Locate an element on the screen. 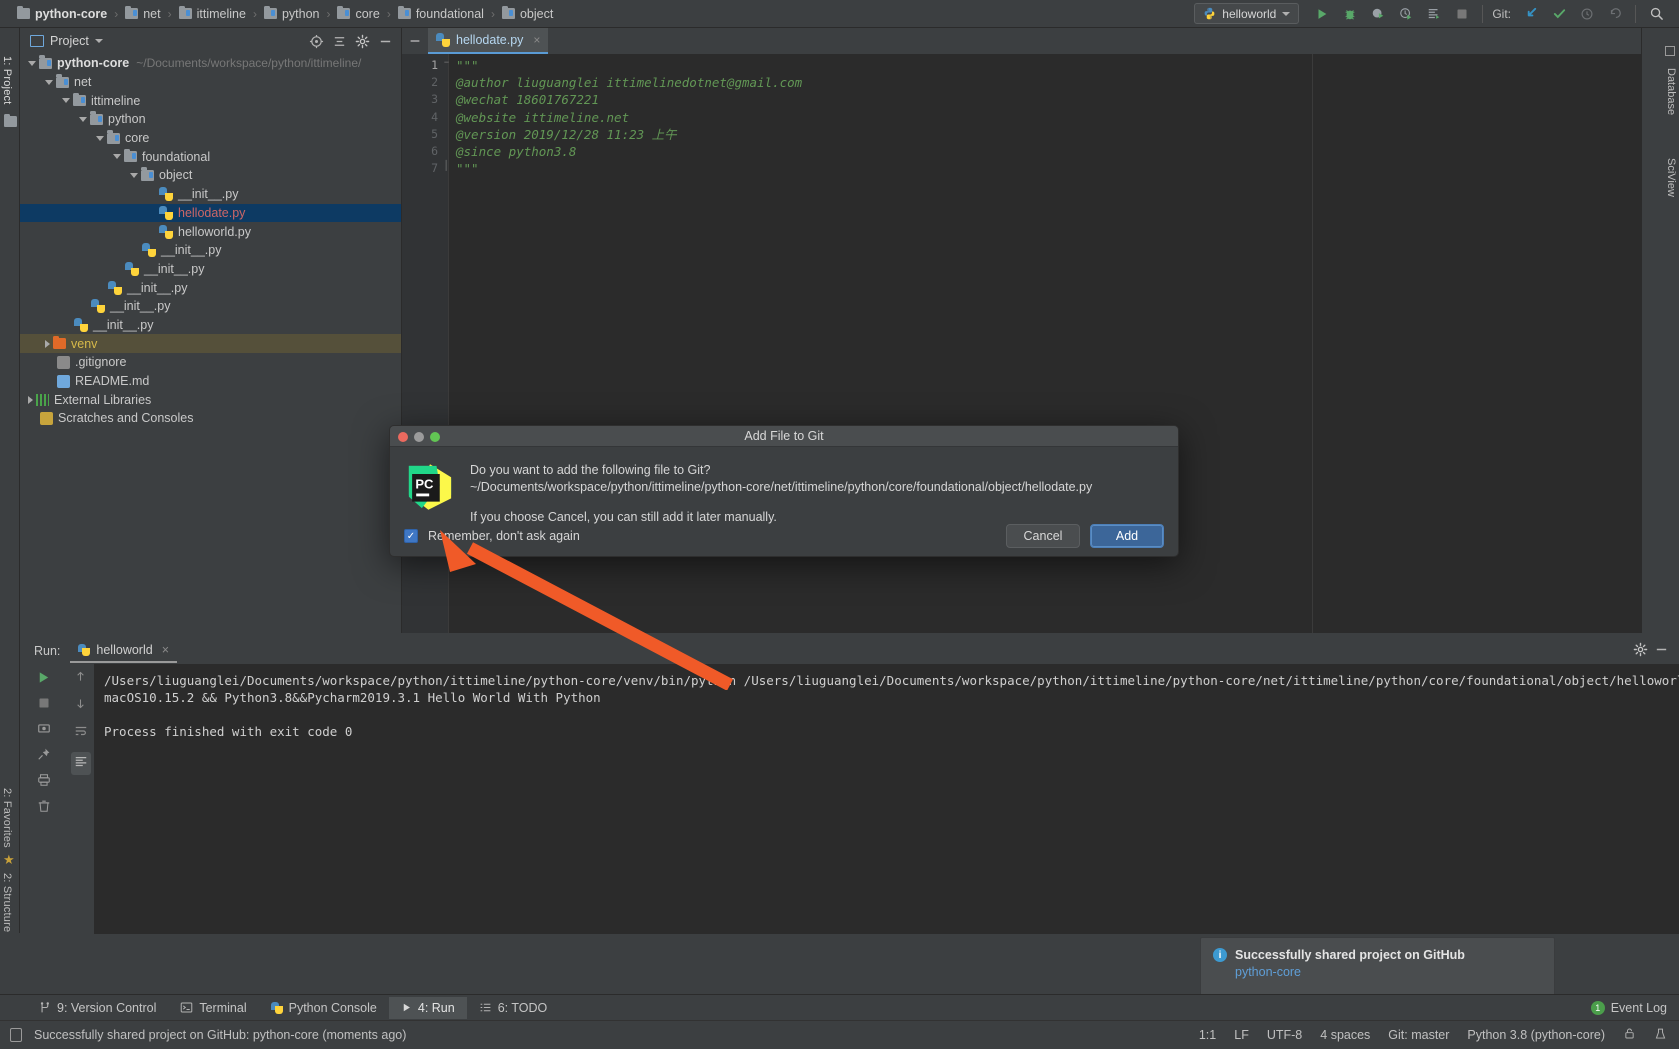 The width and height of the screenshot is (1679, 1049). breadcrumb-item-object: object is located at coordinates (527, 14).